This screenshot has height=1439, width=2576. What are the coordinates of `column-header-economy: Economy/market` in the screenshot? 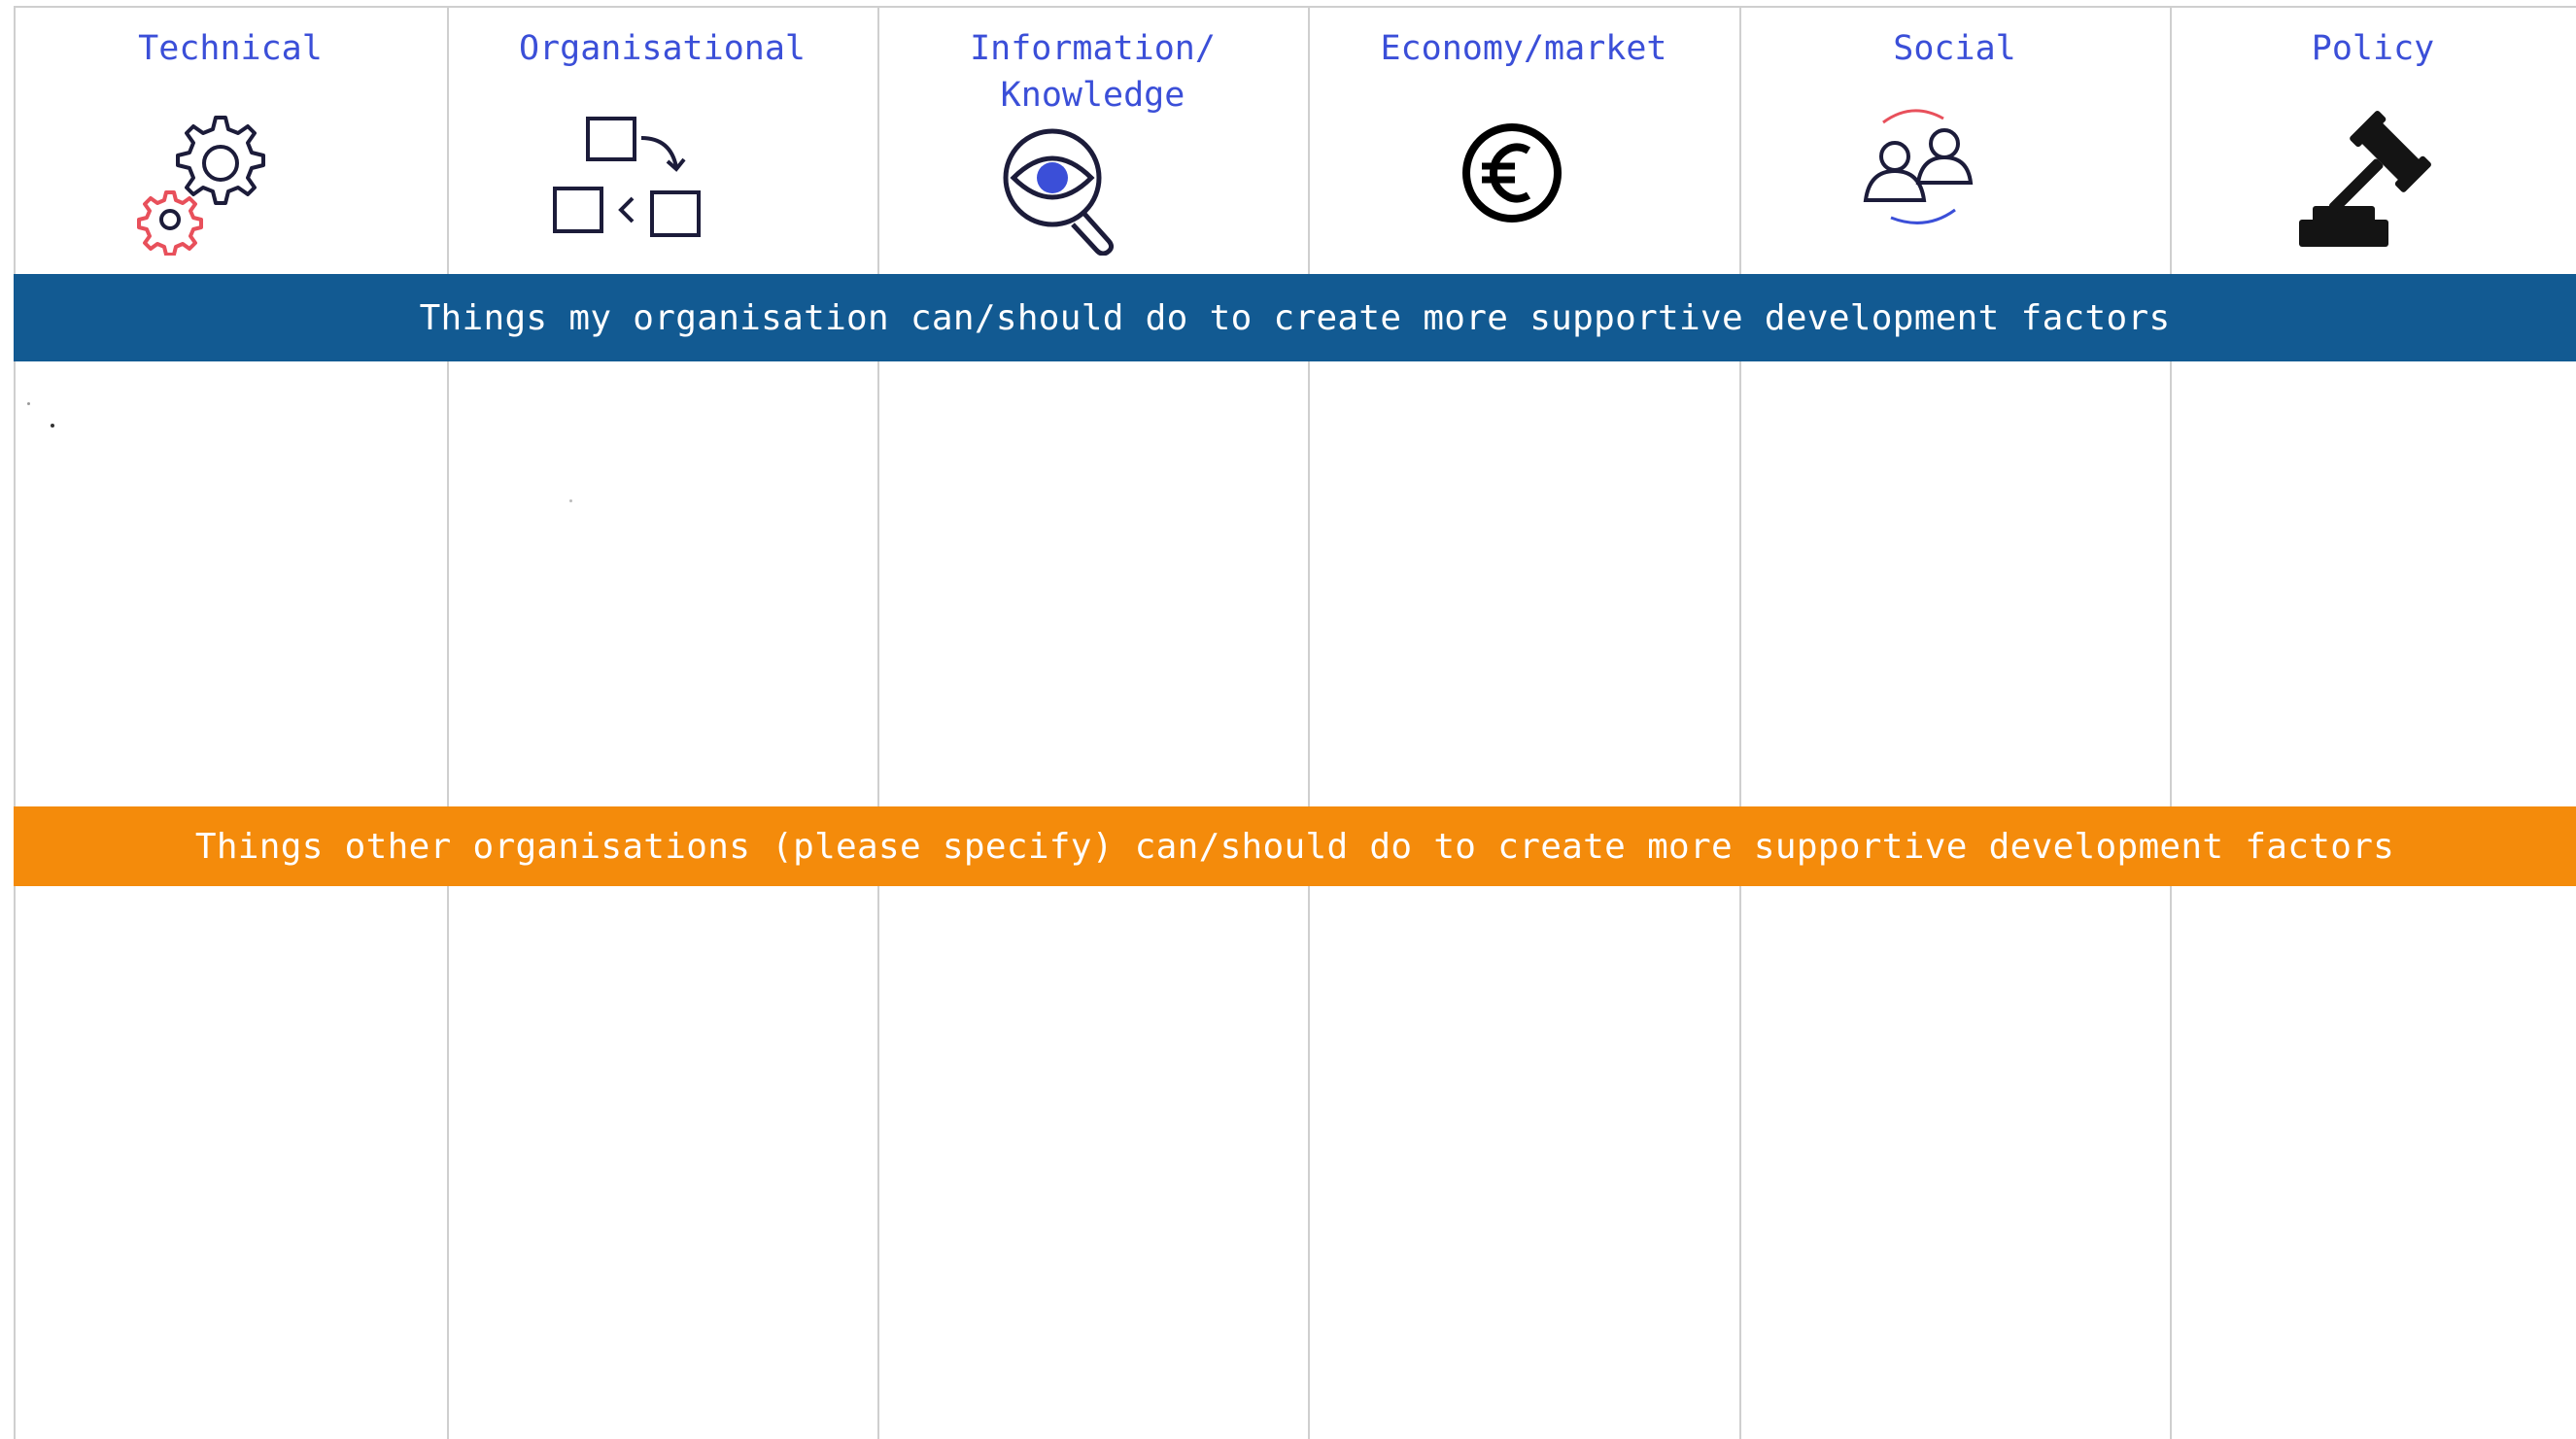 It's located at (1523, 140).